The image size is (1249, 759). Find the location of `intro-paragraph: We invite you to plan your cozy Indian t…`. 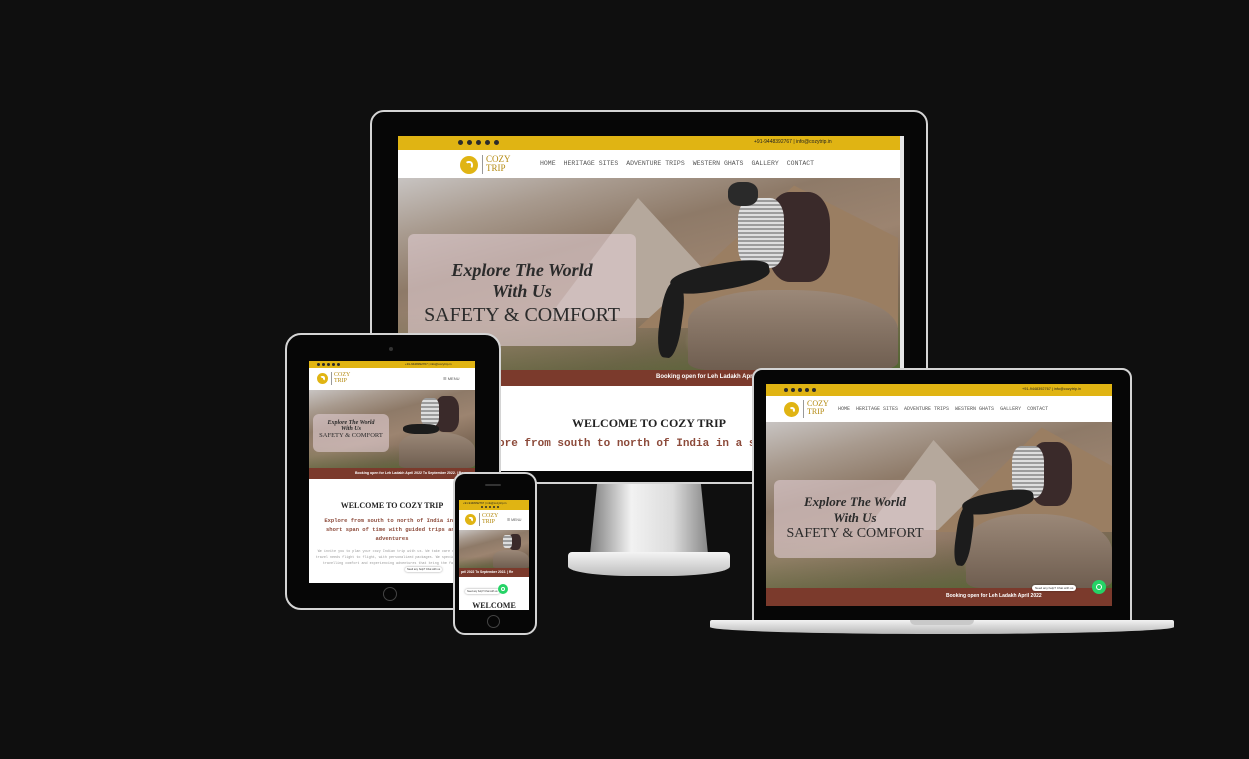

intro-paragraph: We invite you to plan your cozy Indian t… is located at coordinates (392, 558).